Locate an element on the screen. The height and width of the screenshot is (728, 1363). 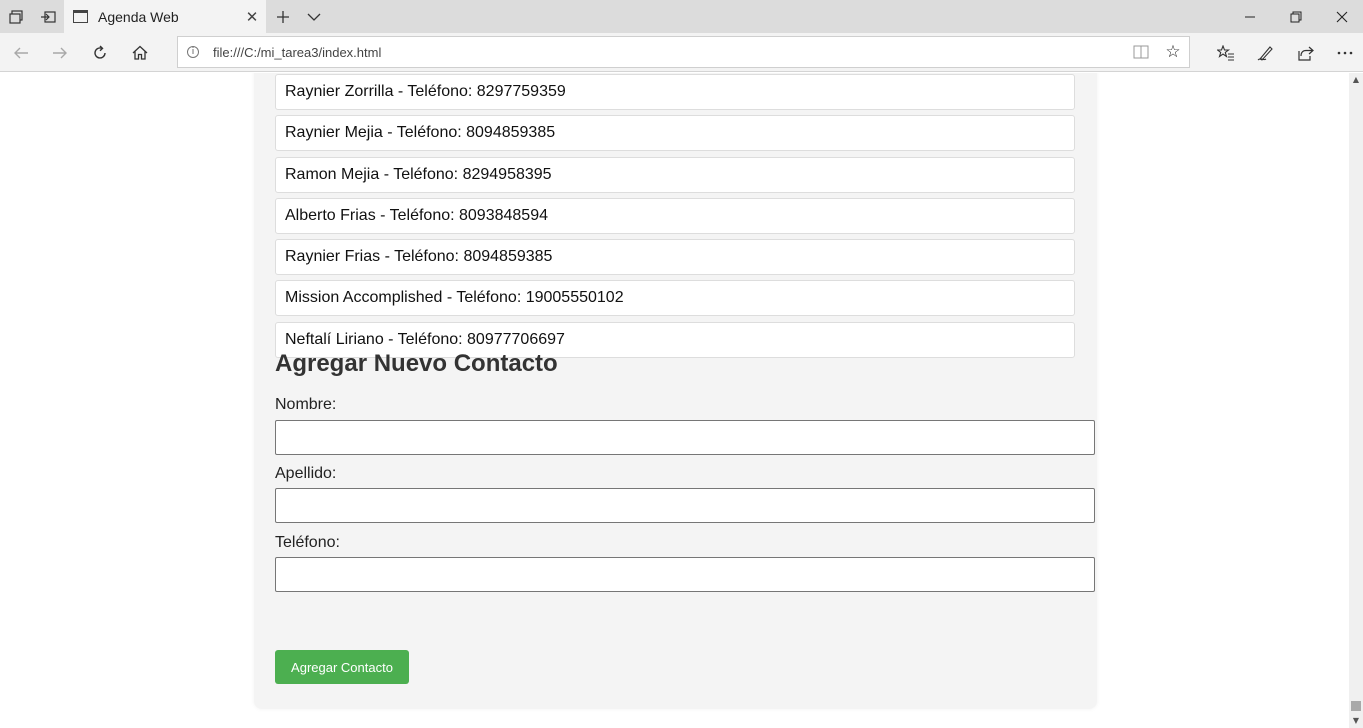
info-icon: i is located at coordinates (193, 52).